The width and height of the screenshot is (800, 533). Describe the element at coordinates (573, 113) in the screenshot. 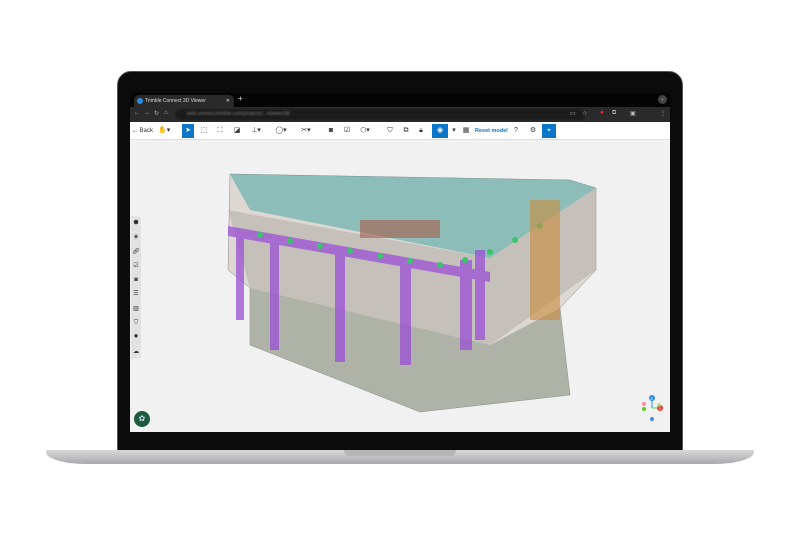

I see `cast-icon: ▭` at that location.